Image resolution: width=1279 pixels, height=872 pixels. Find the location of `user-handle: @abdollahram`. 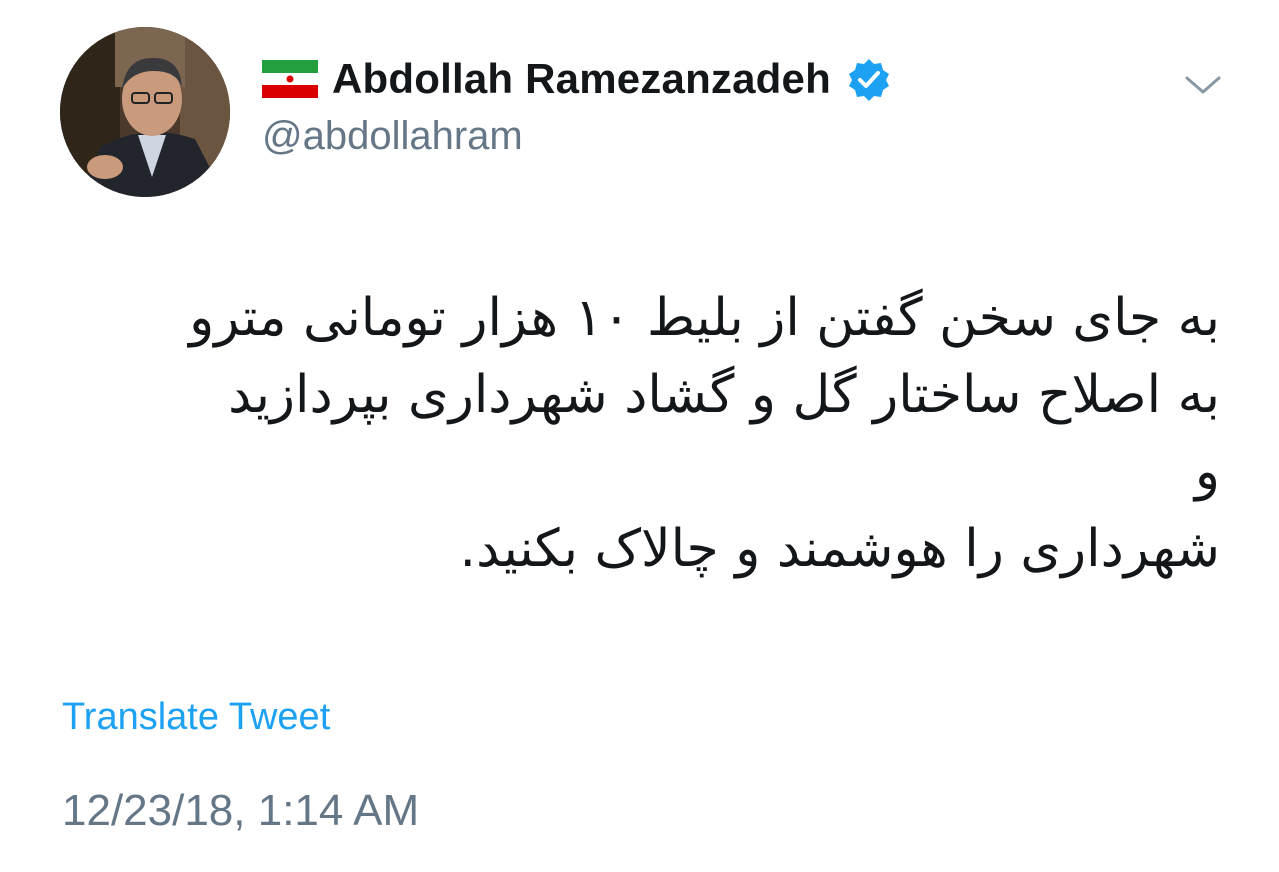

user-handle: @abdollahram is located at coordinates (392, 136).